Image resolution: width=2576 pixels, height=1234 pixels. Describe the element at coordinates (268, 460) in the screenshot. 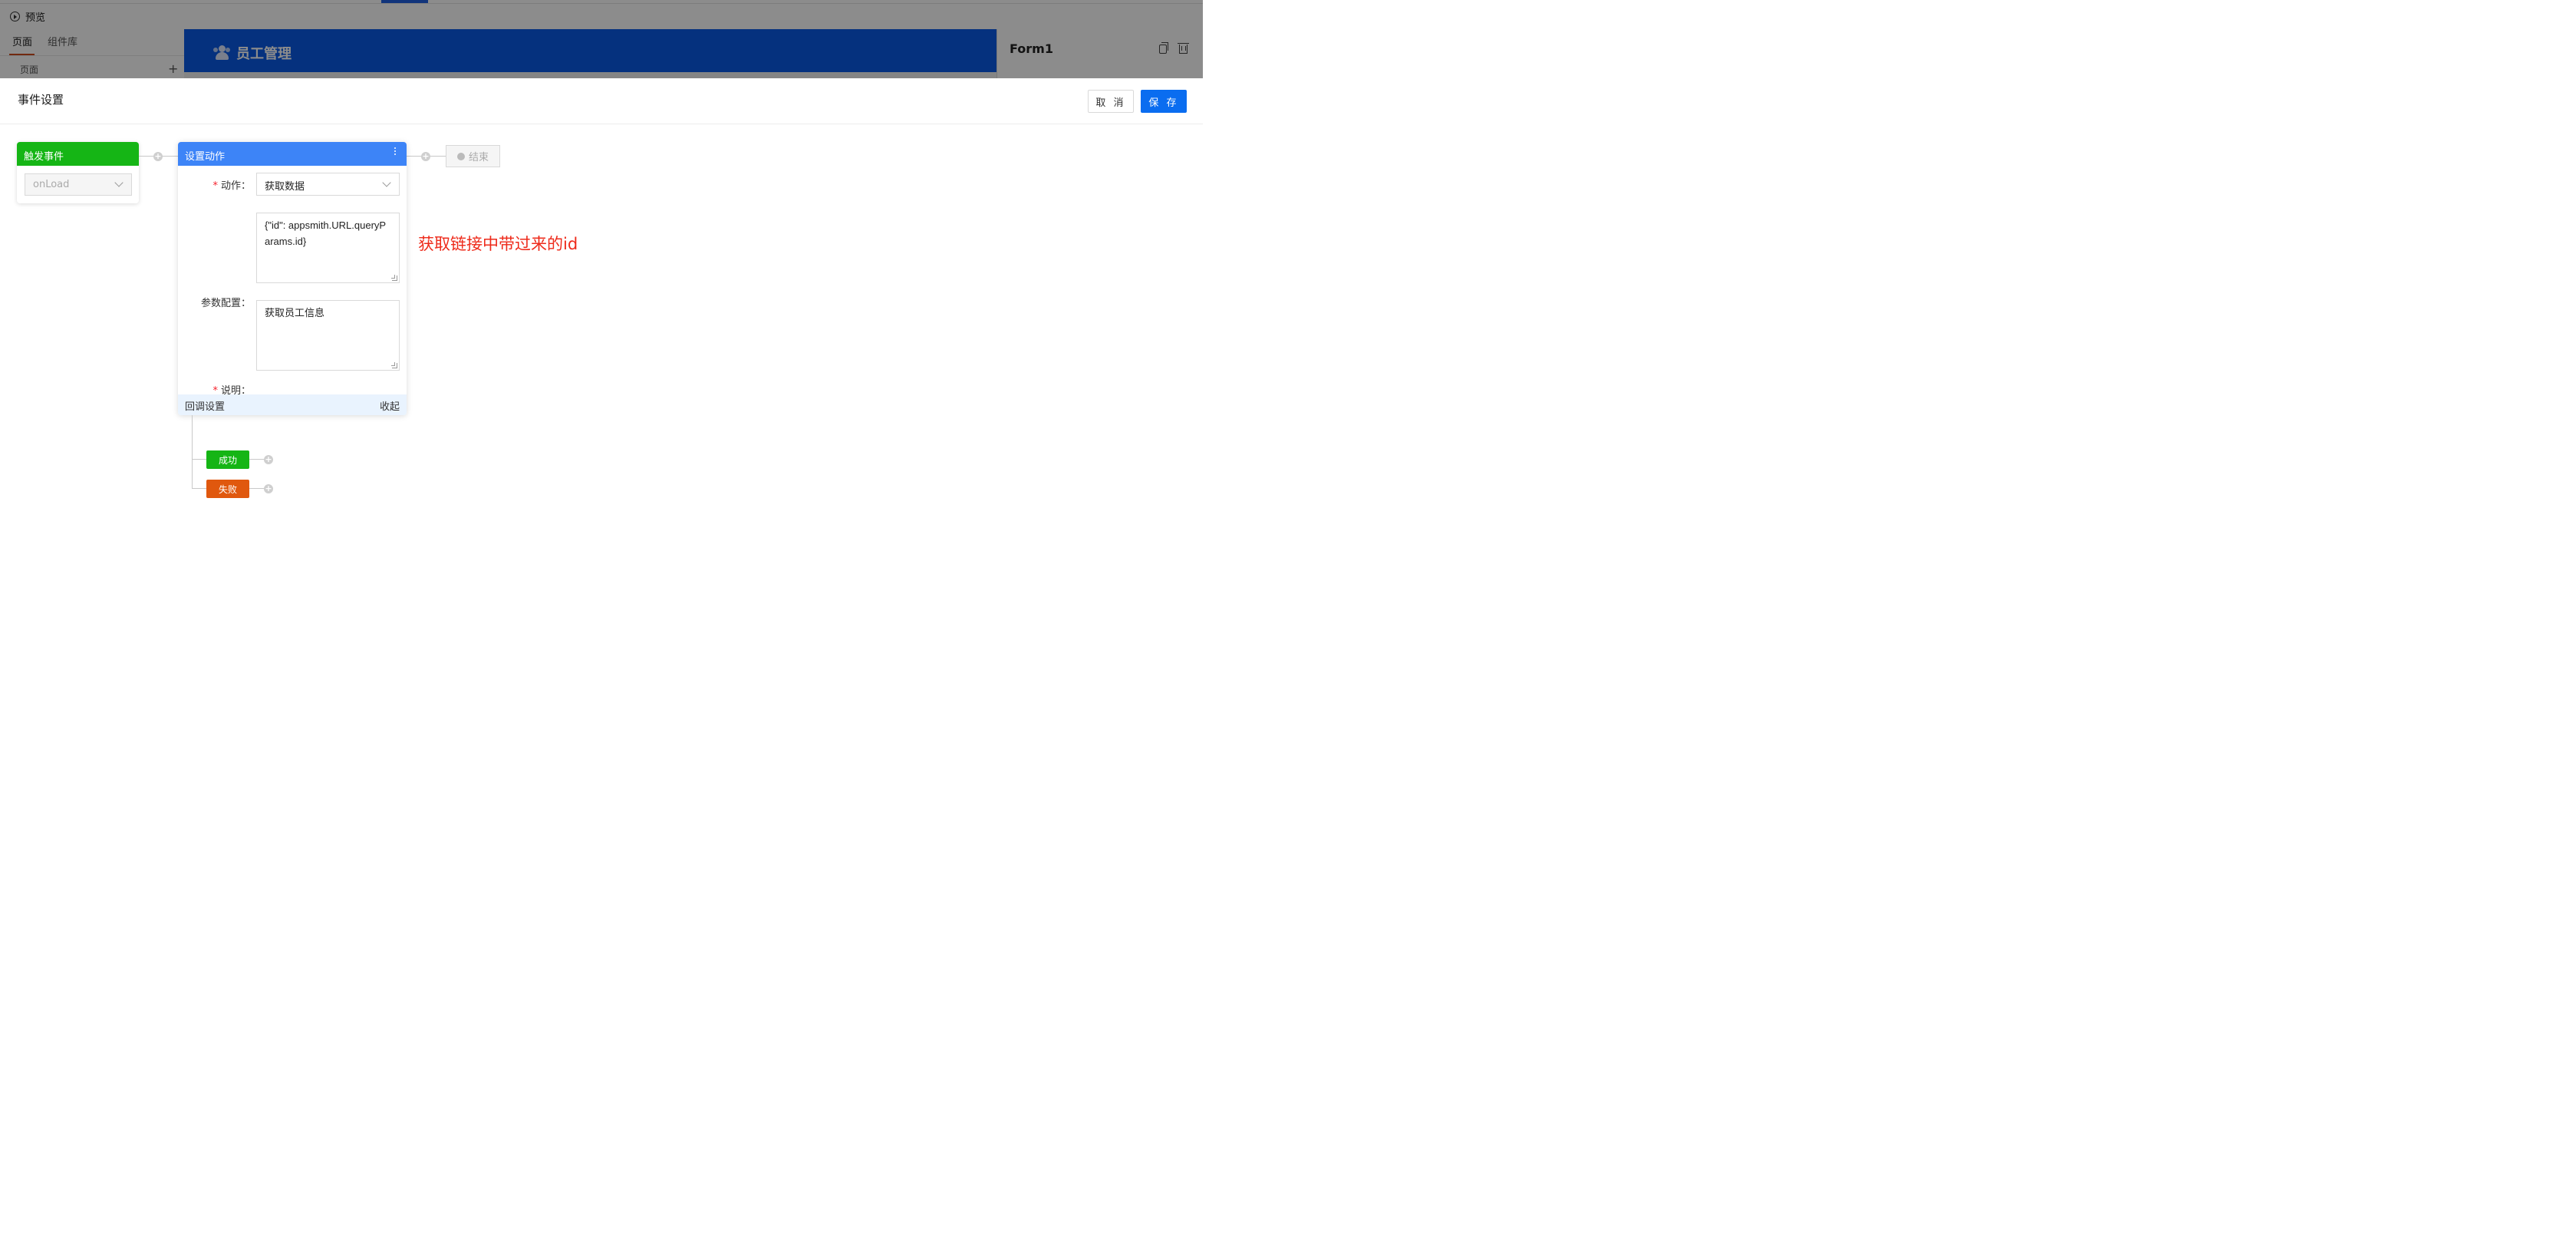

I see `add-success-action-plus-icon: +` at that location.